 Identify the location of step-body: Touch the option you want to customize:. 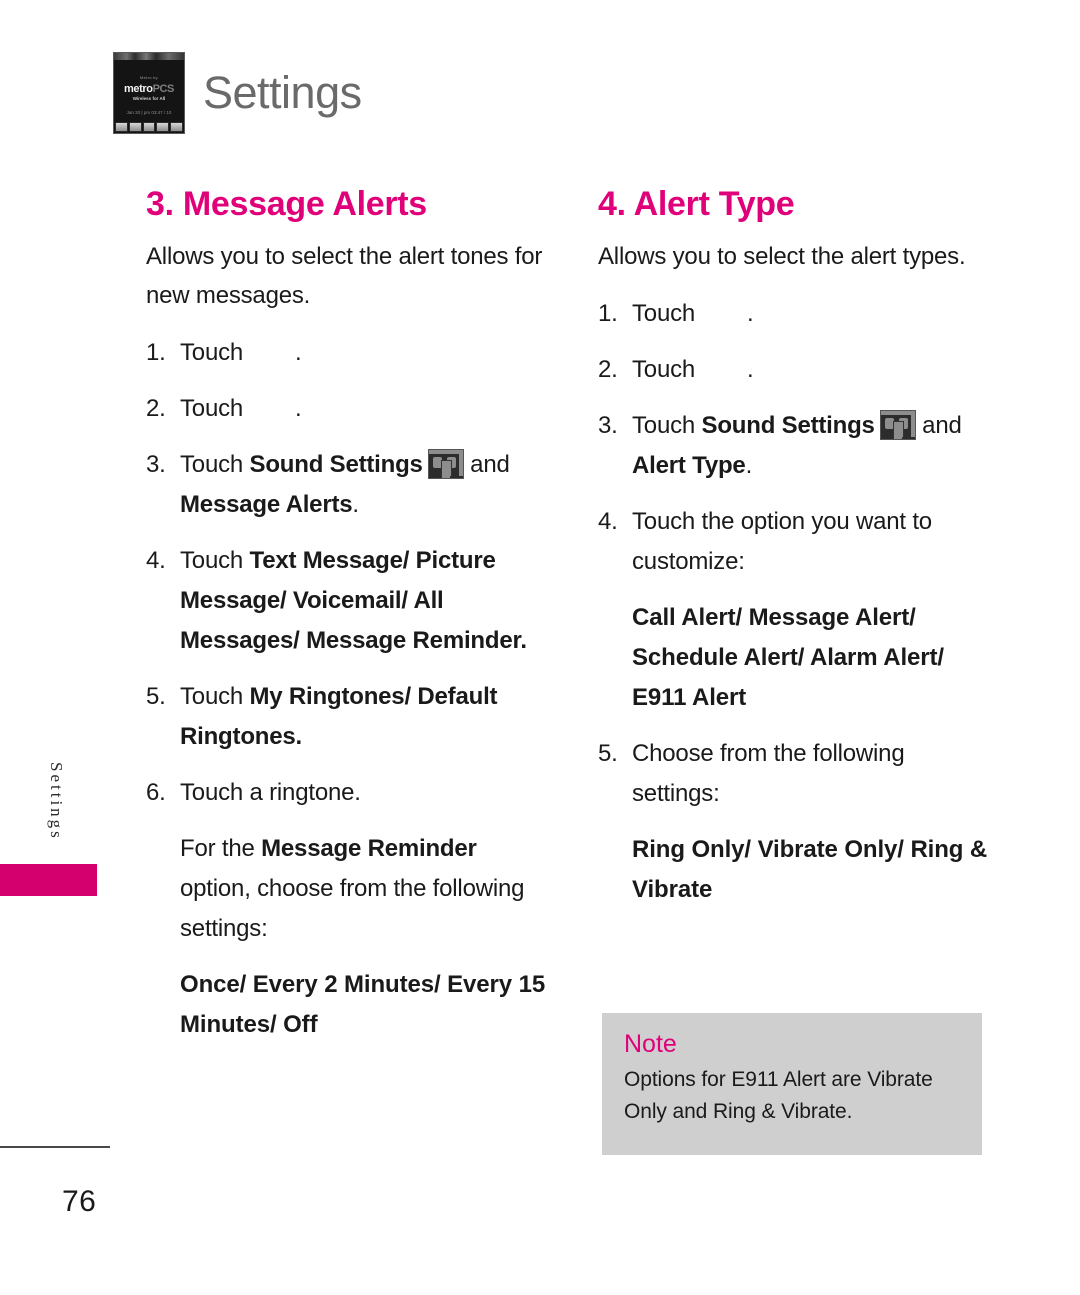
(782, 541).